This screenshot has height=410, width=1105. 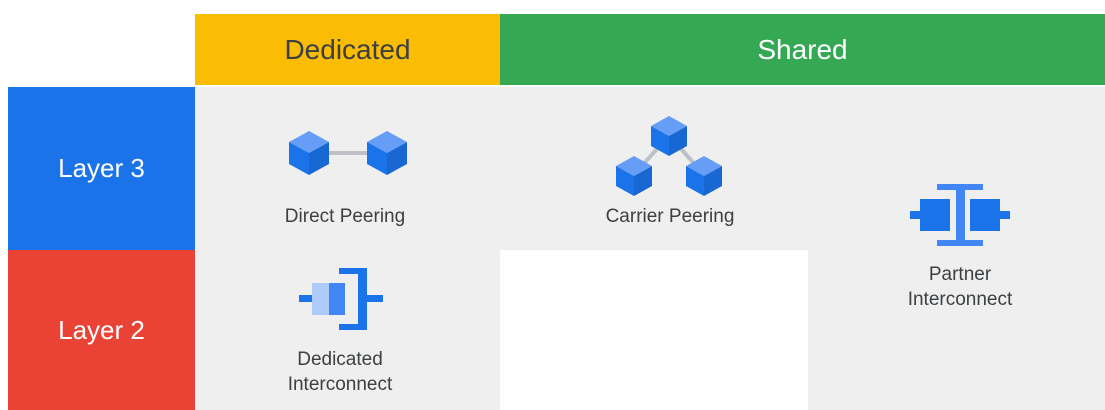 I want to click on empty-cell, so click(x=654, y=330).